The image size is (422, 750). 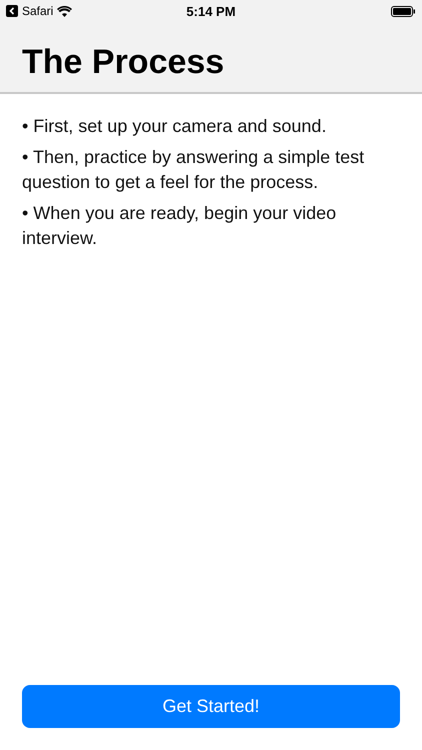 I want to click on back-icon, so click(x=12, y=11).